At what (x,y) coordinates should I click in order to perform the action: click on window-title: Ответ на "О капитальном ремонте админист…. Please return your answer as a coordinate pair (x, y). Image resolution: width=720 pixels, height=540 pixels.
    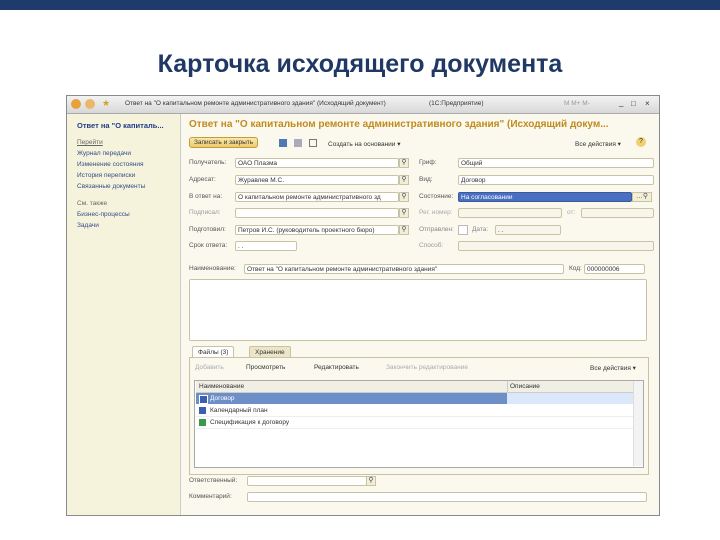
    Looking at the image, I should click on (255, 103).